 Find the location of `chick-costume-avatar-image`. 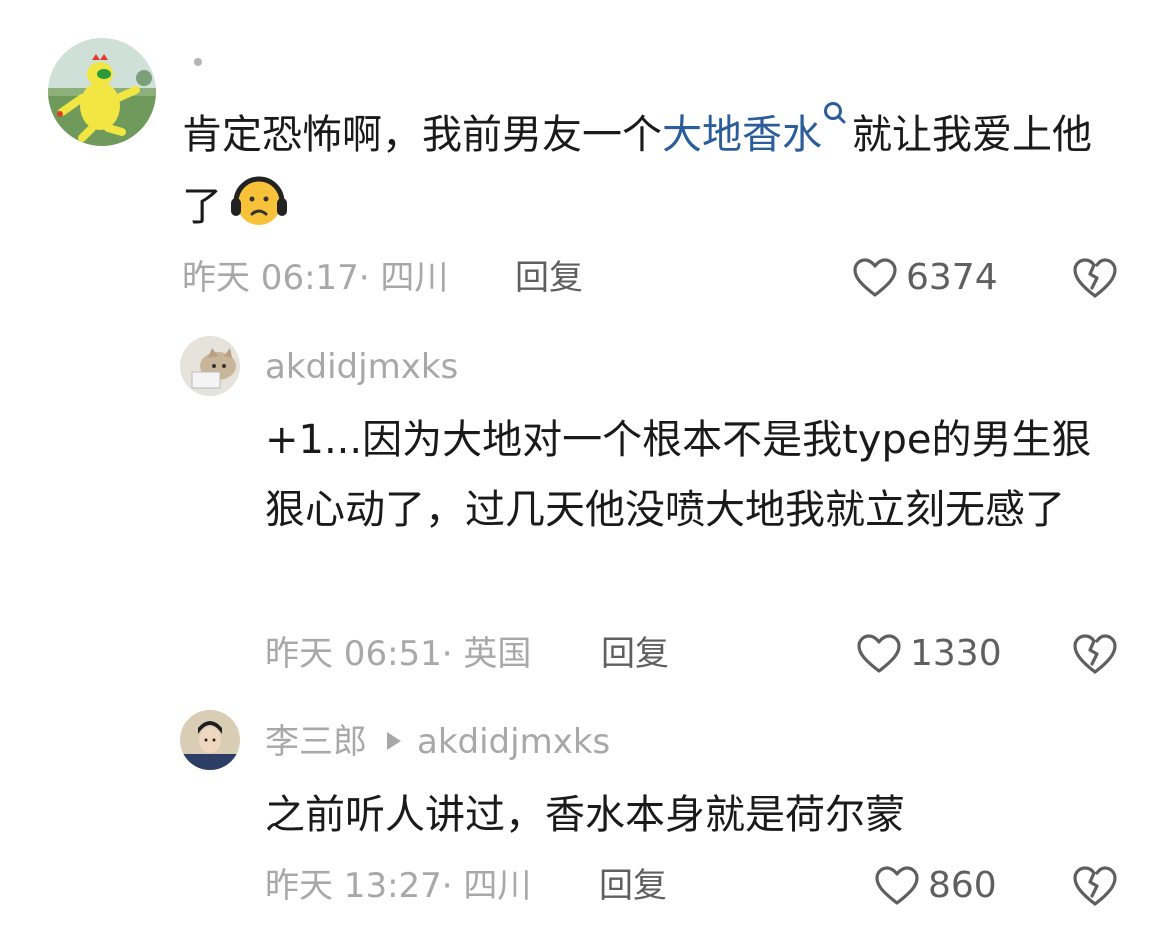

chick-costume-avatar-image is located at coordinates (102, 92).